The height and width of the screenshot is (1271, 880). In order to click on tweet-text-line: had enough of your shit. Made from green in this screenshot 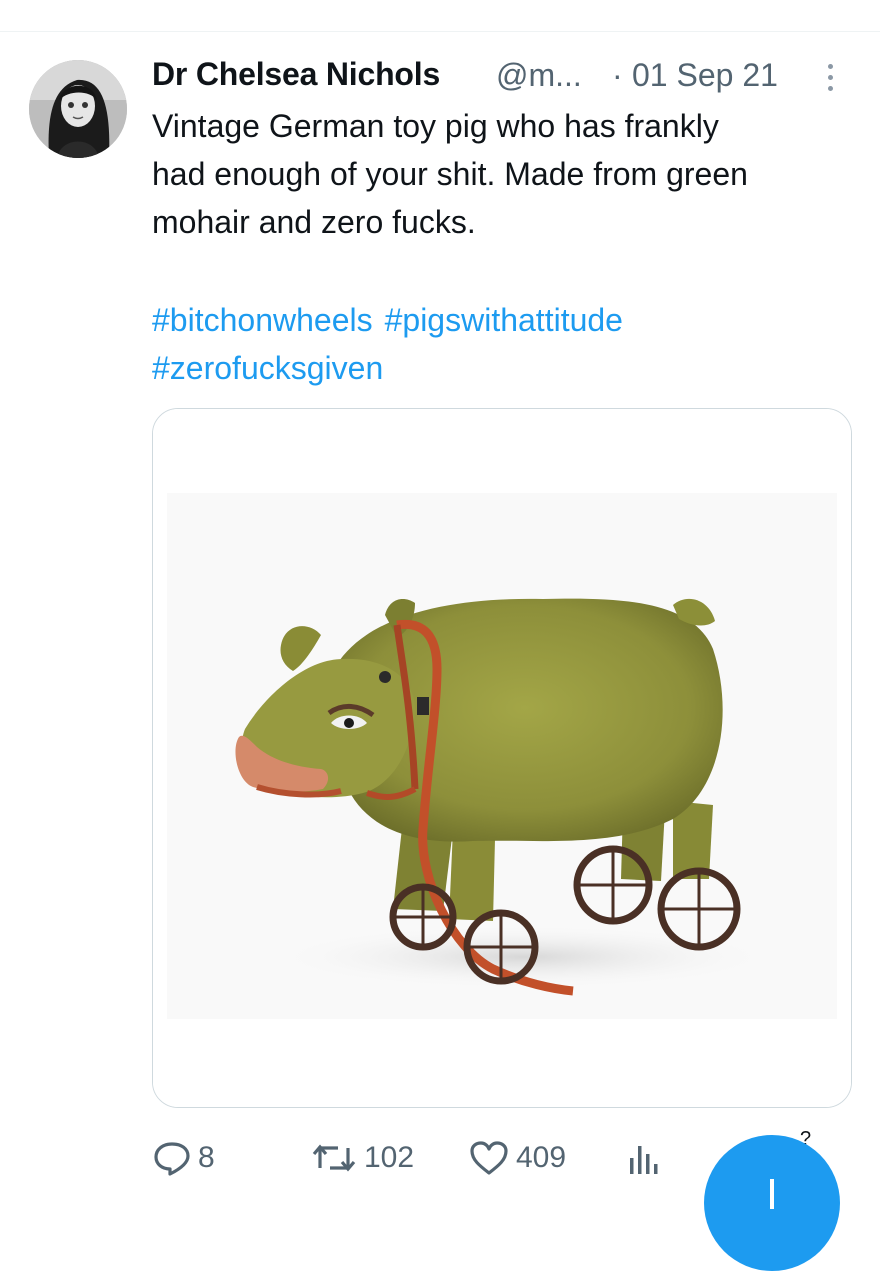, I will do `click(450, 174)`.